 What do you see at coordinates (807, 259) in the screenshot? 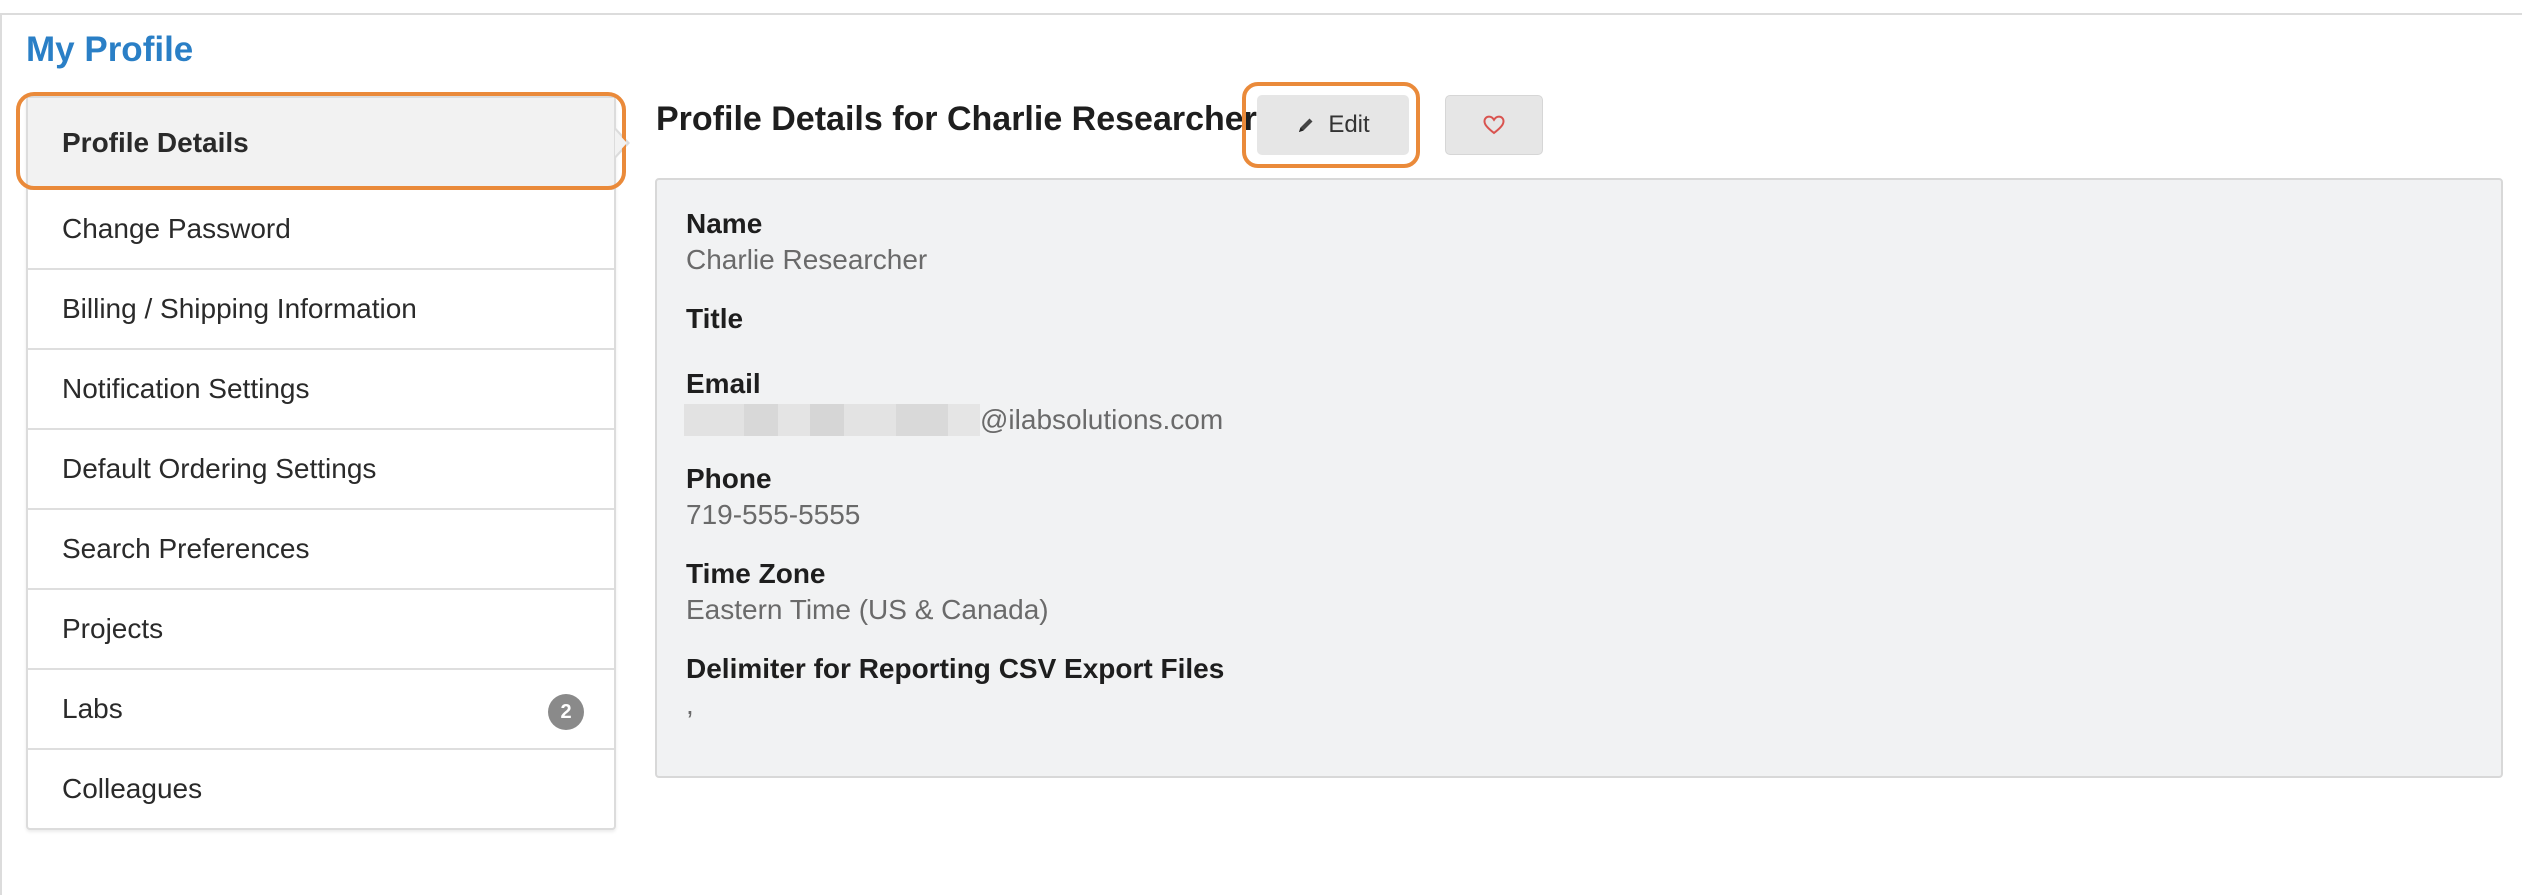
I see `name-value: Charlie Researcher` at bounding box center [807, 259].